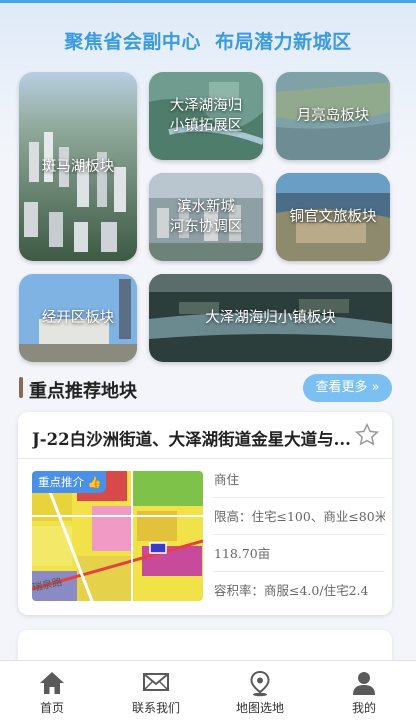 This screenshot has width=416, height=721. Describe the element at coordinates (117, 536) in the screenshot. I see `plot-map-image: 瑞泉路 重点推介 👍` at that location.